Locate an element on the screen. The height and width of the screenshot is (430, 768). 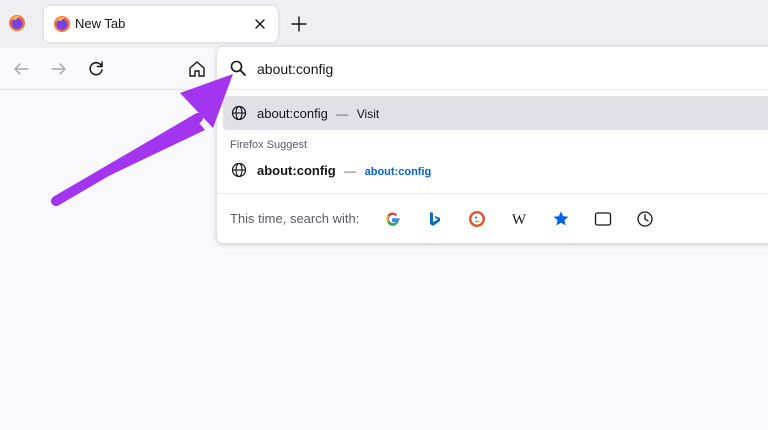
svg-text: W is located at coordinates (519, 219).